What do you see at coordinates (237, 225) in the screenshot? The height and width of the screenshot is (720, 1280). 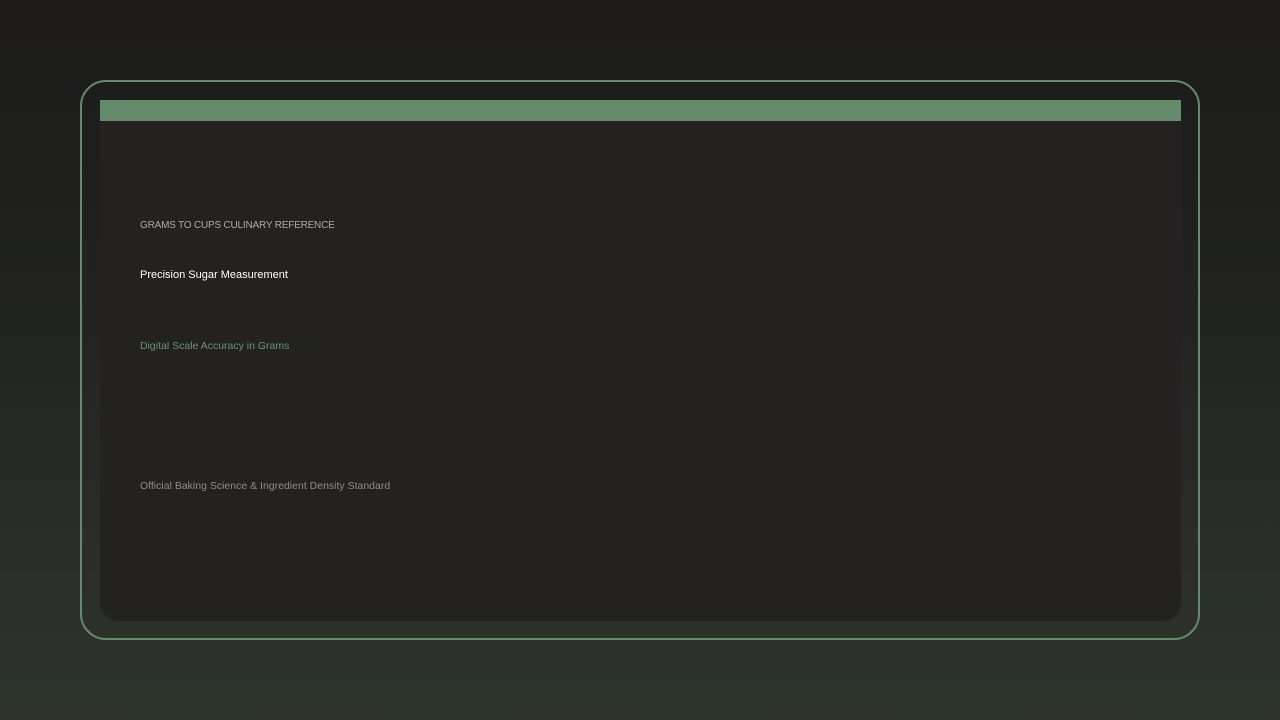 I see `eyebrow-label: GRAMS TO CUPS CULINARY REFERENCE` at bounding box center [237, 225].